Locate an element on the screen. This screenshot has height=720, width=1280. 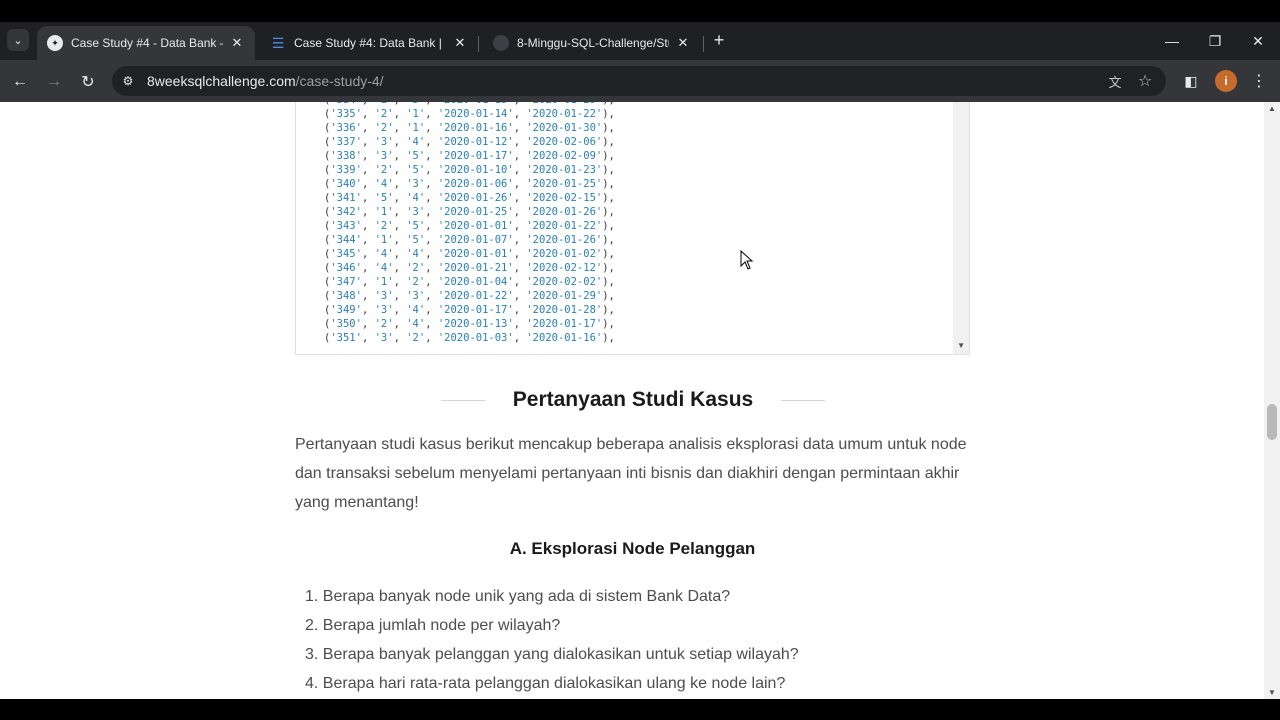
code-scrollbar: ▼ is located at coordinates (961, 228).